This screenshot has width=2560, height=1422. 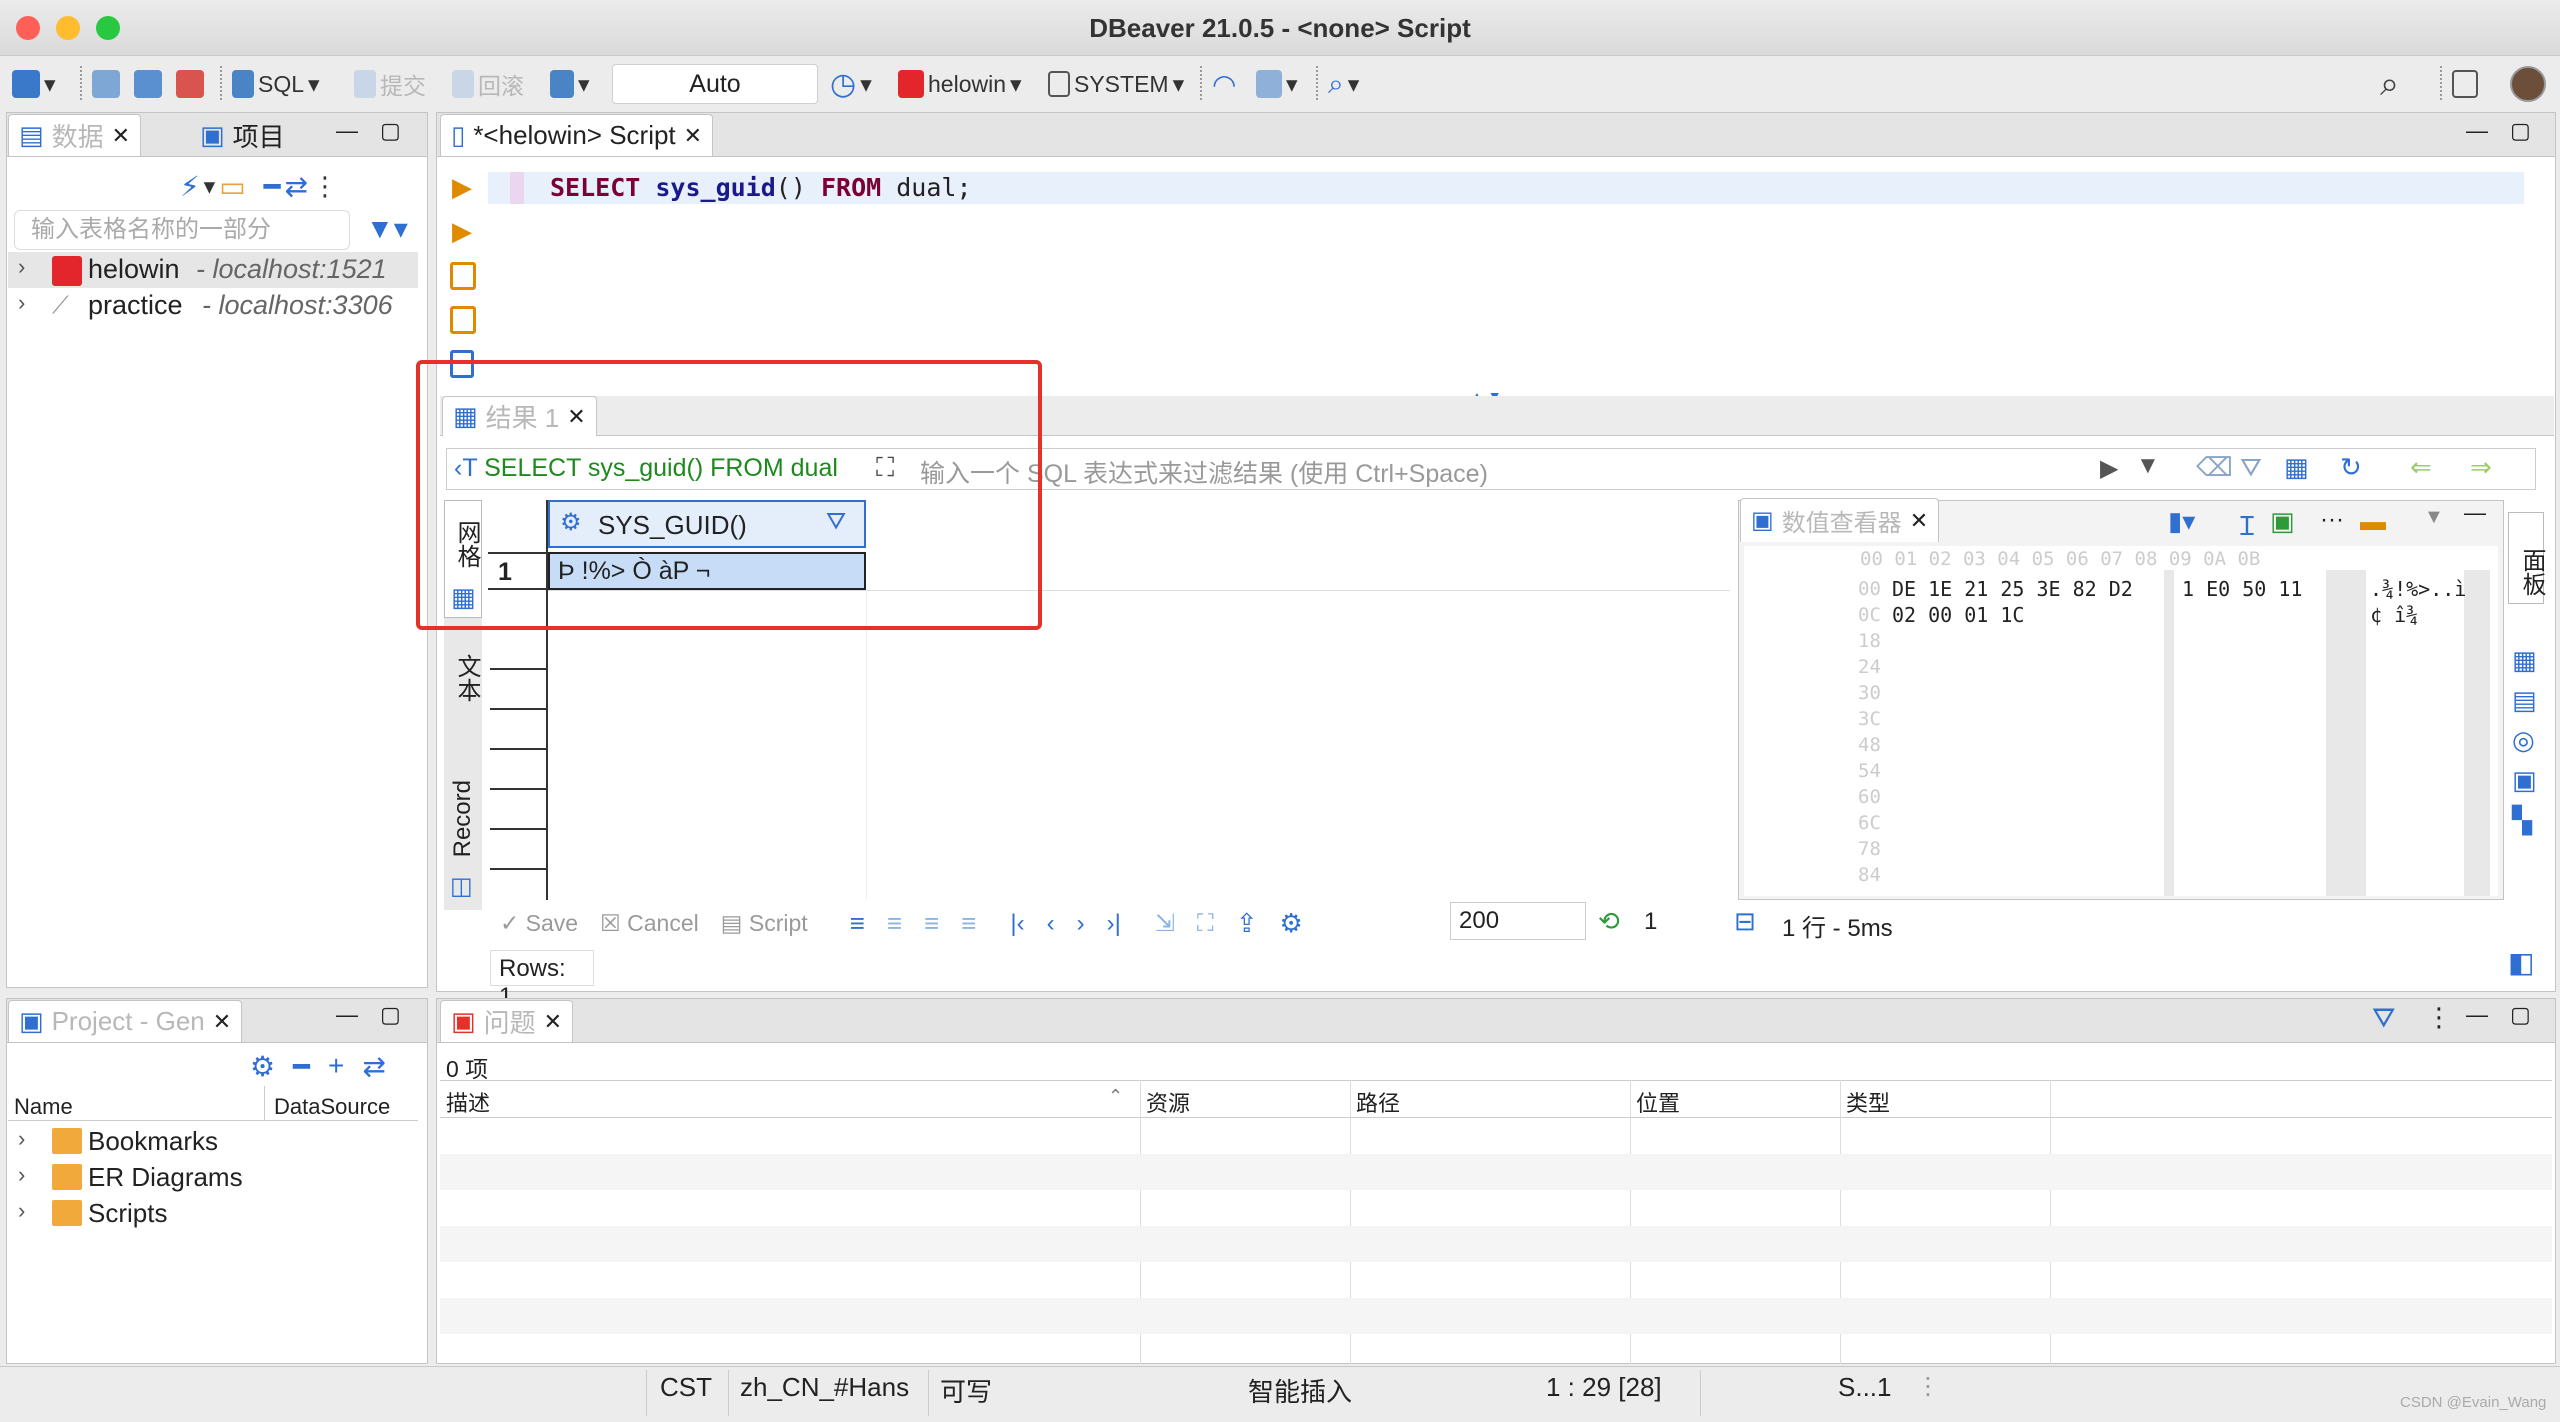 I want to click on list-item: Scripts, so click(x=127, y=1213).